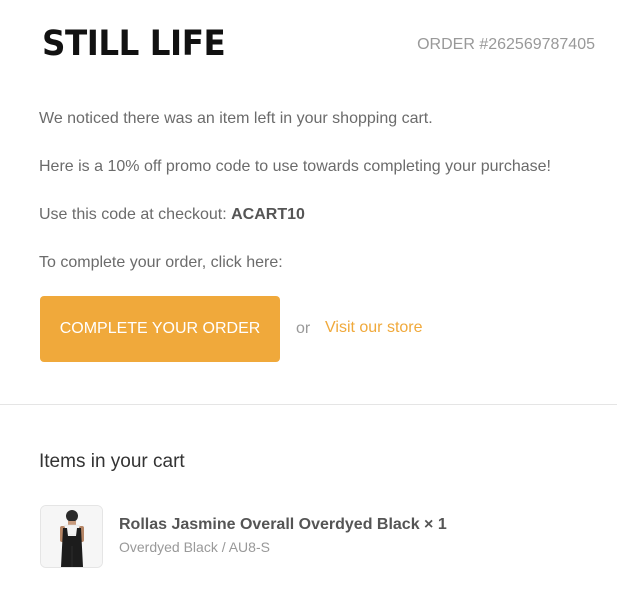 The image size is (617, 609). Describe the element at coordinates (161, 262) in the screenshot. I see `message-line-4: To complete your order, click here:` at that location.